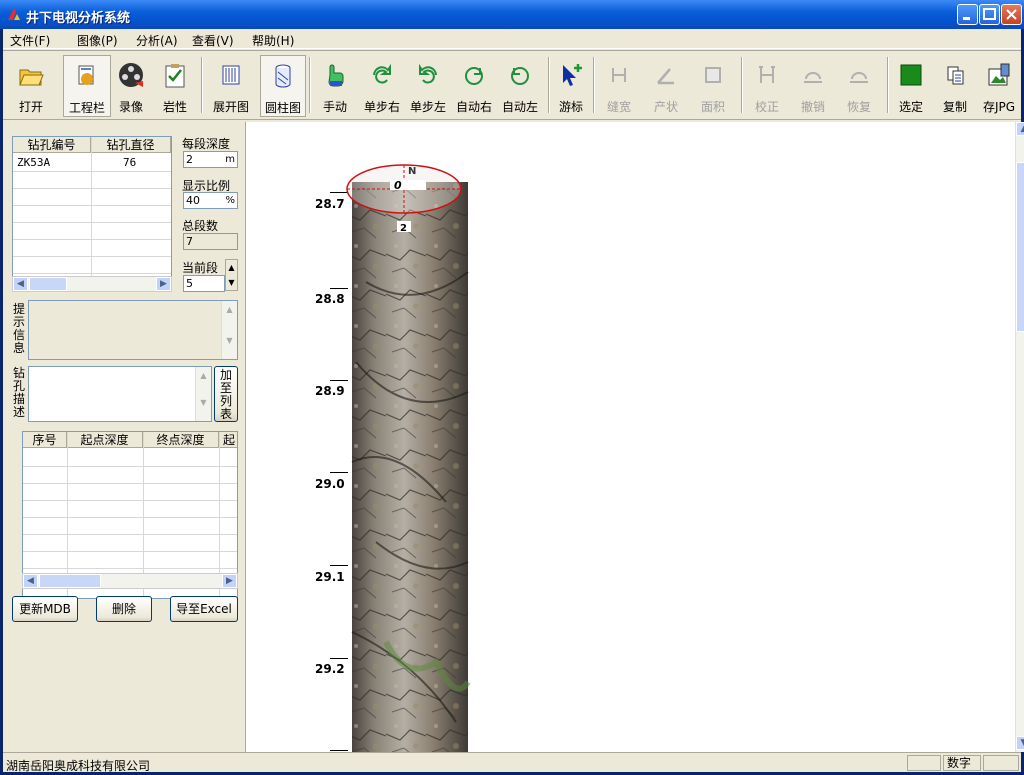 The image size is (1024, 775). I want to click on manual-button: 手动, so click(335, 86).